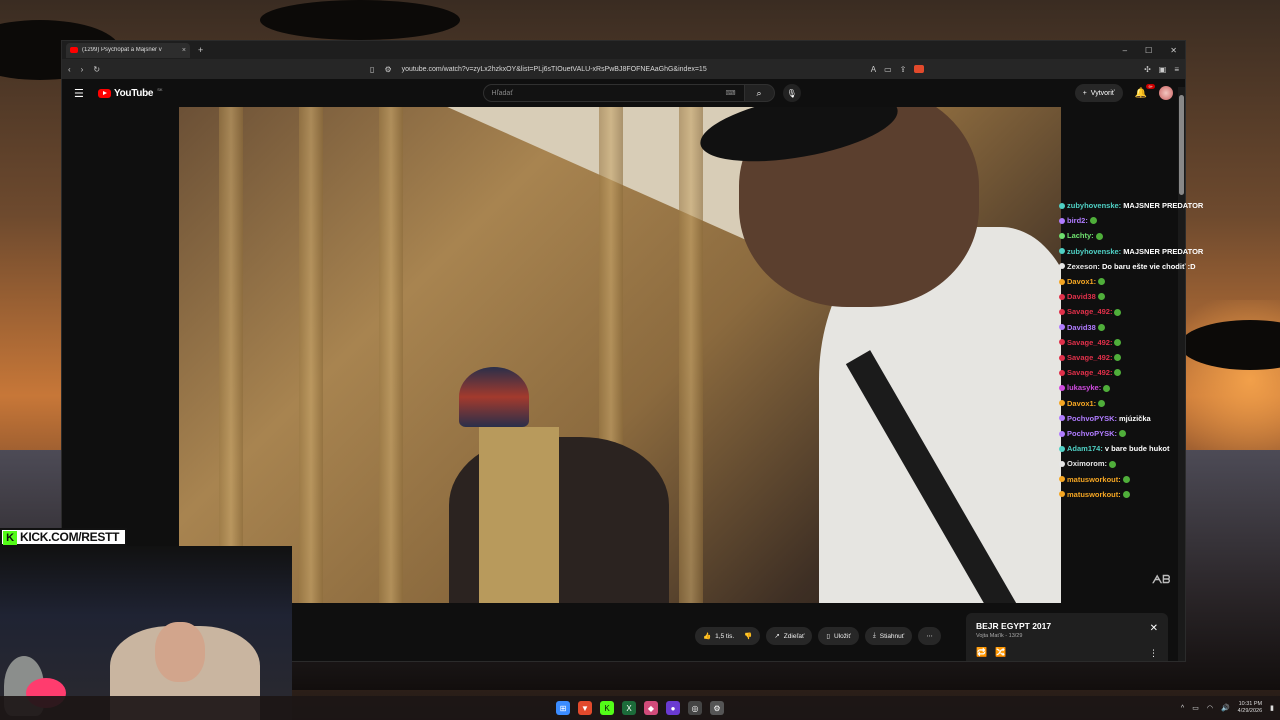 The width and height of the screenshot is (1280, 720). Describe the element at coordinates (1067, 626) in the screenshot. I see `playlist-title: BEJR EGYPT 2017` at that location.